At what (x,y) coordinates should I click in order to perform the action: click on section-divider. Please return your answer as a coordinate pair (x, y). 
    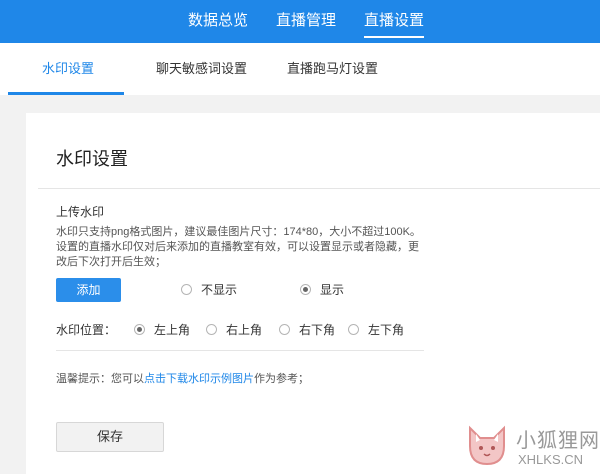
    Looking at the image, I should click on (240, 350).